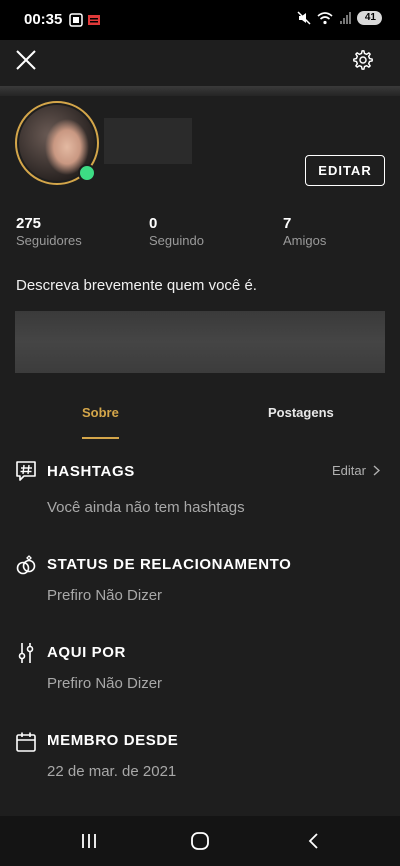 Image resolution: width=400 pixels, height=866 pixels. I want to click on settings-button, so click(363, 60).